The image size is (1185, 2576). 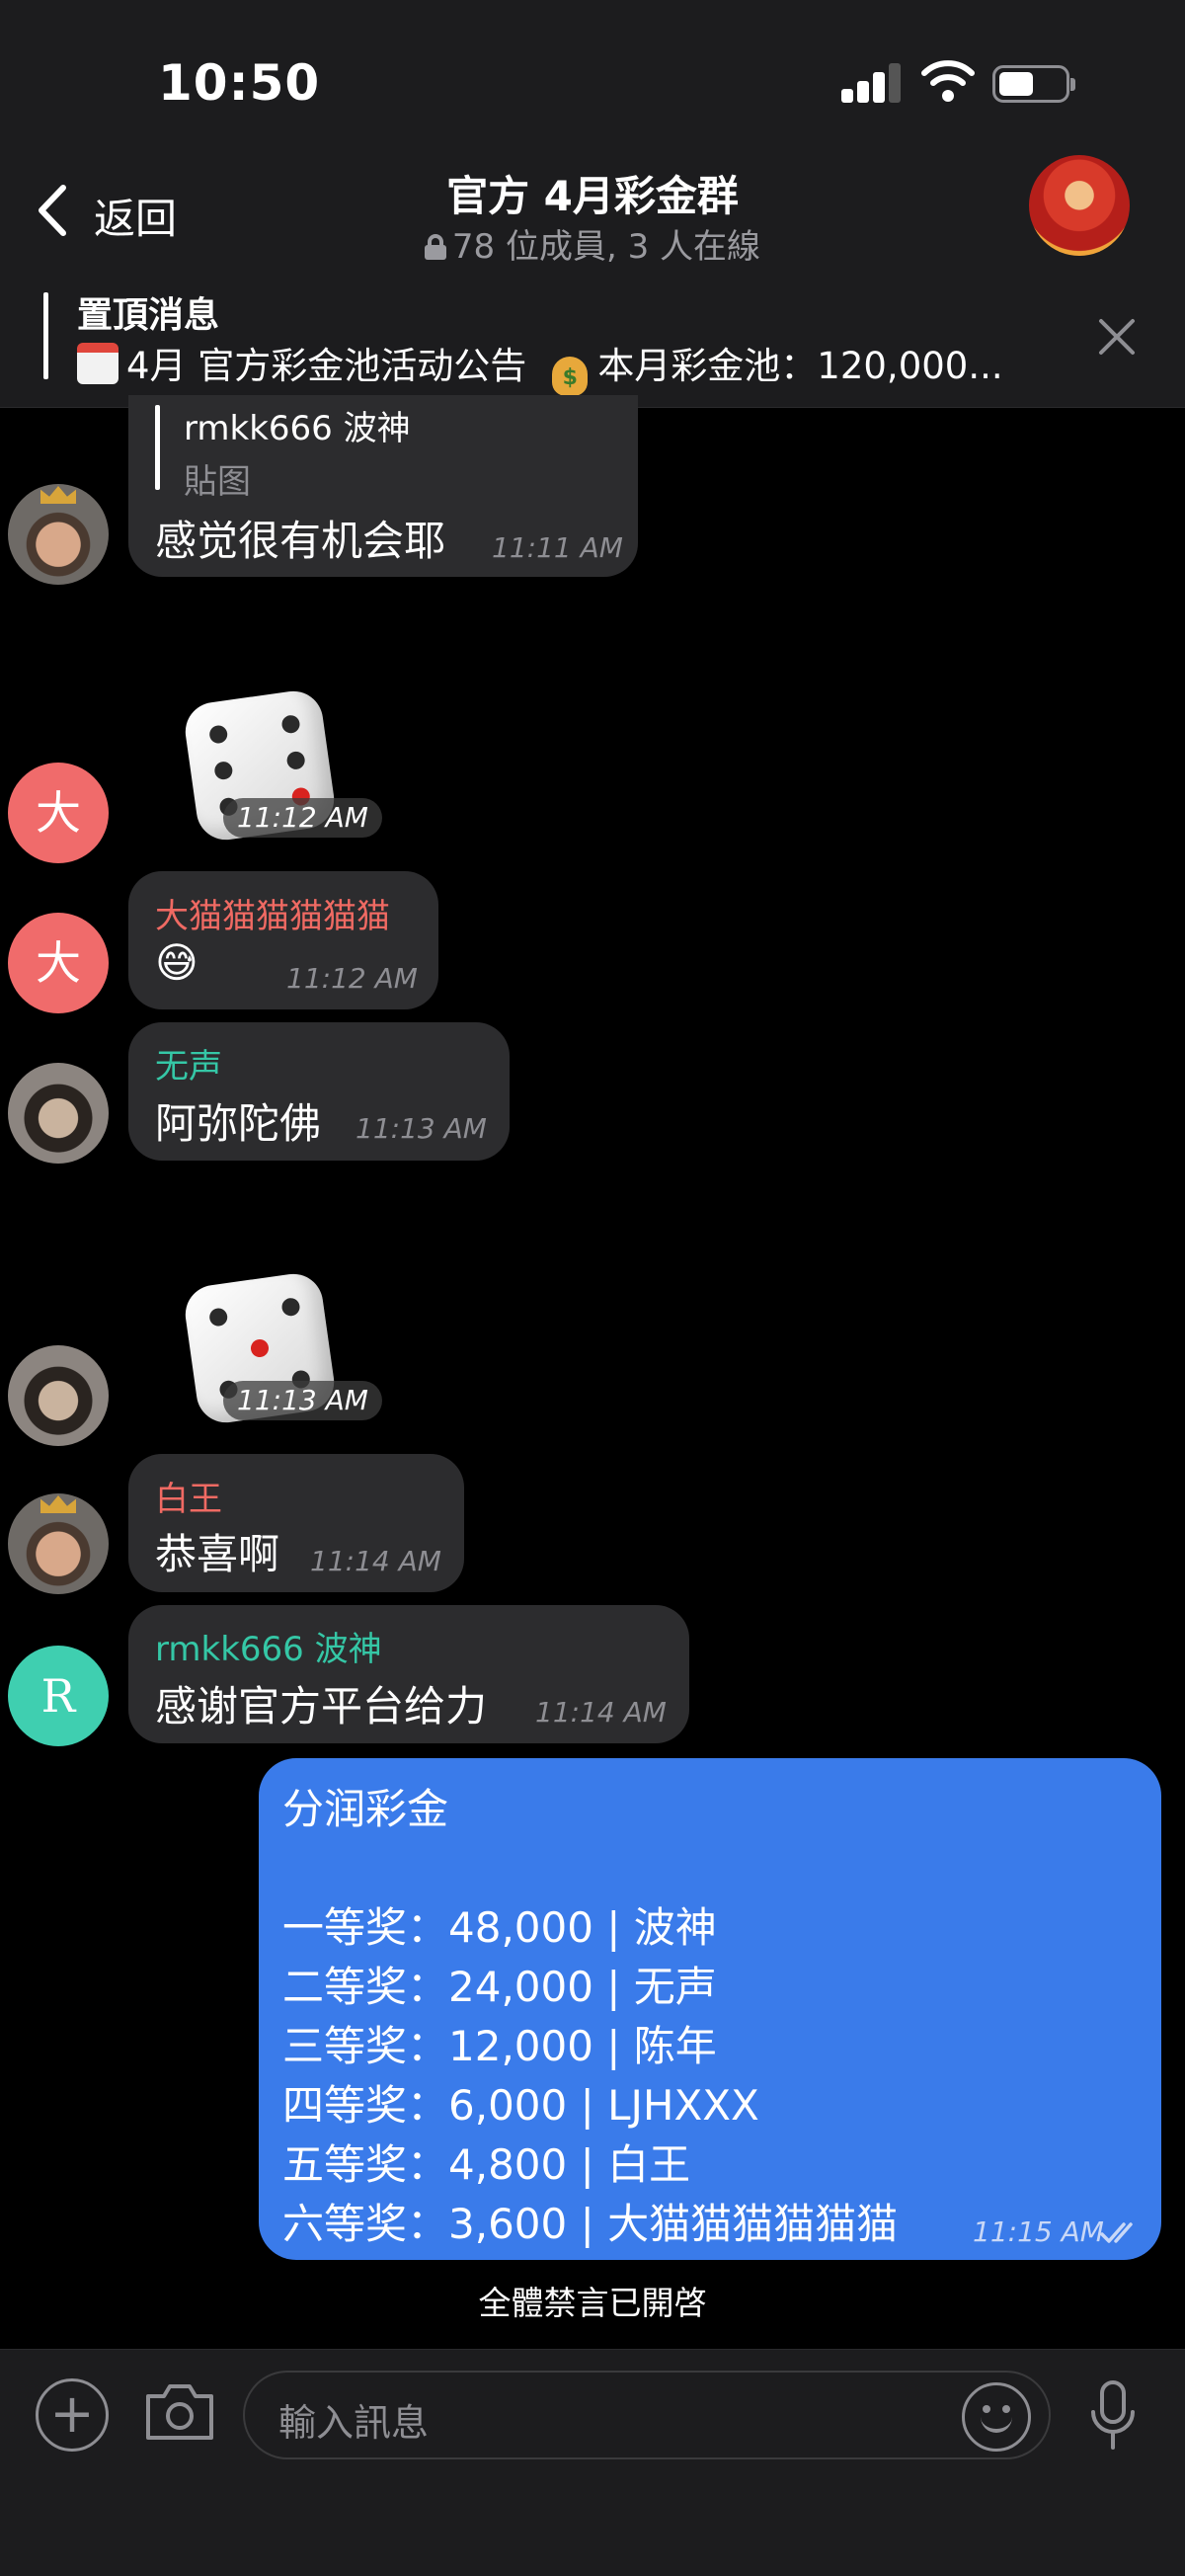 What do you see at coordinates (1034, 84) in the screenshot?
I see `battery-icon` at bounding box center [1034, 84].